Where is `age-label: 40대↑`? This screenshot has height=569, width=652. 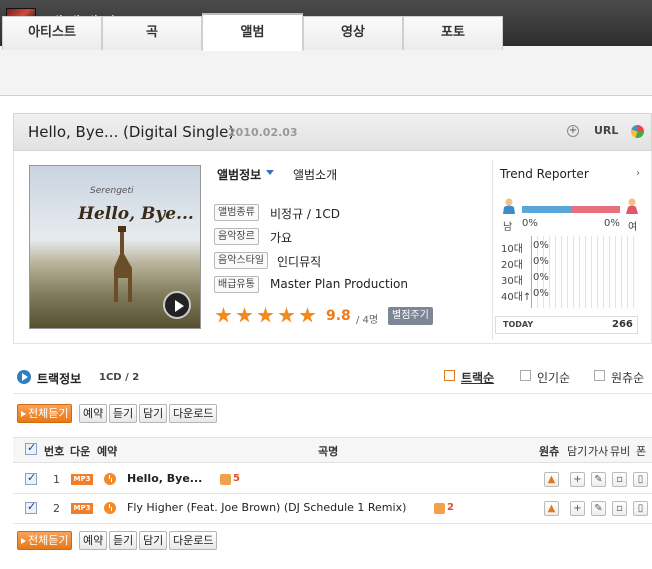
age-label: 40대↑ is located at coordinates (516, 297).